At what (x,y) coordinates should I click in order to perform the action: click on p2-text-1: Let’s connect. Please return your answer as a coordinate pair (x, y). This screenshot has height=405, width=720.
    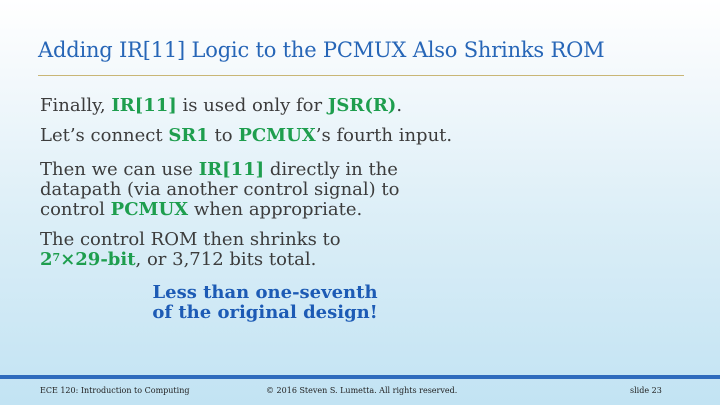
    Looking at the image, I should click on (104, 135).